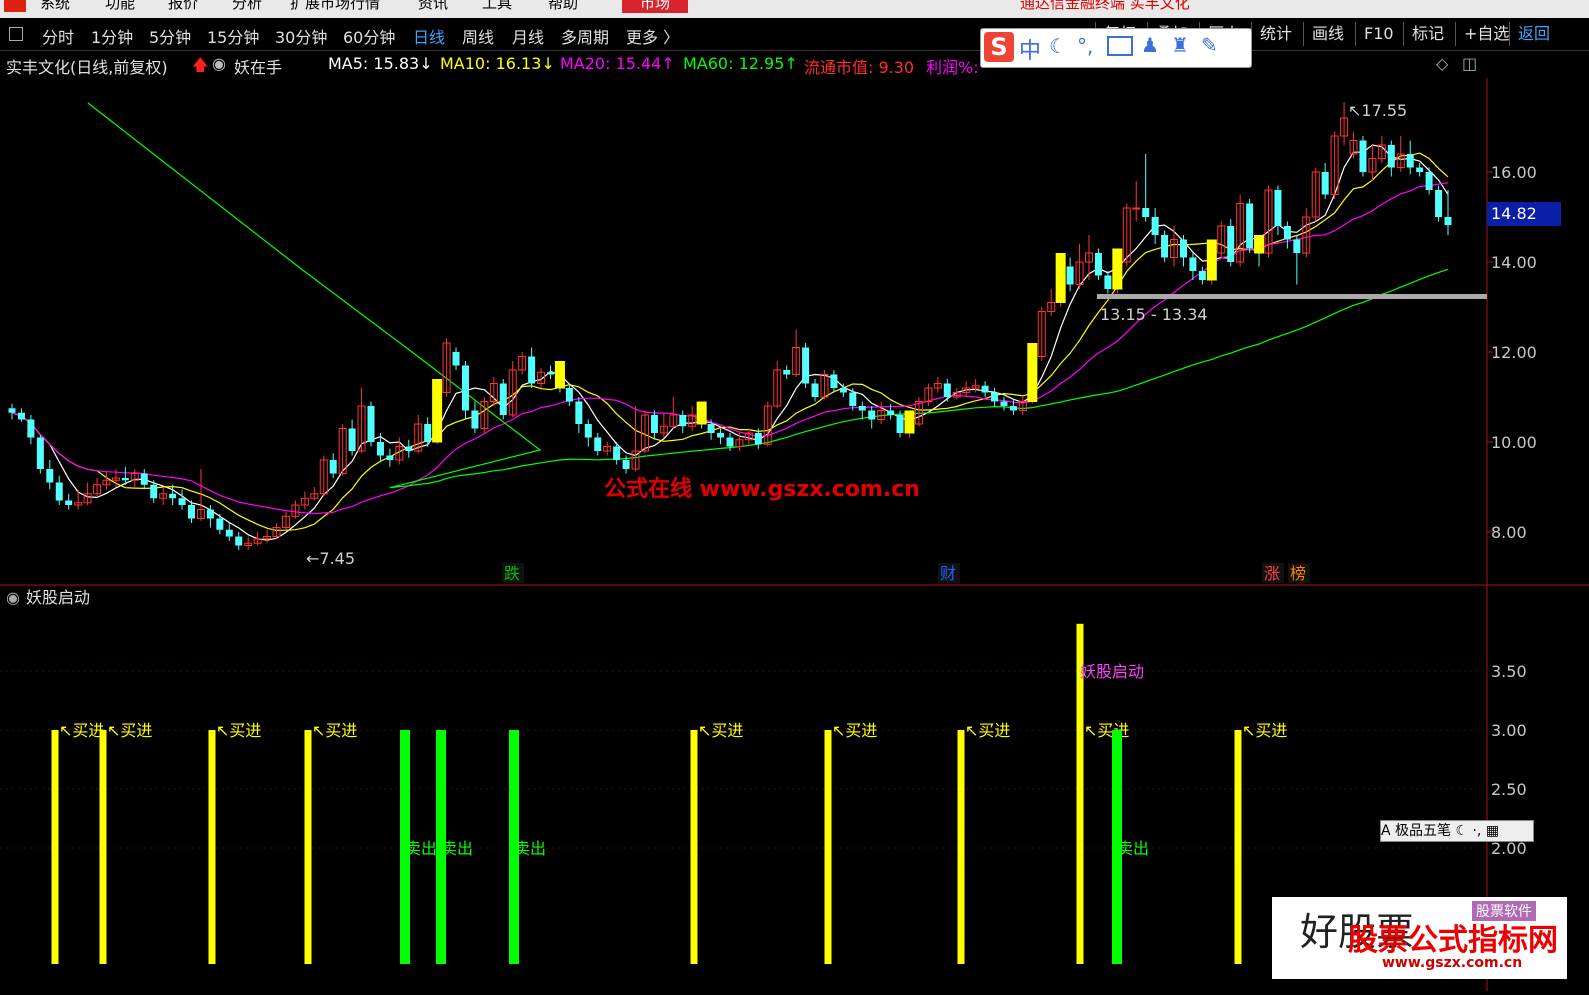 This screenshot has height=995, width=1589. I want to click on menu-item-extended-market: 扩展市场行情, so click(335, 6).